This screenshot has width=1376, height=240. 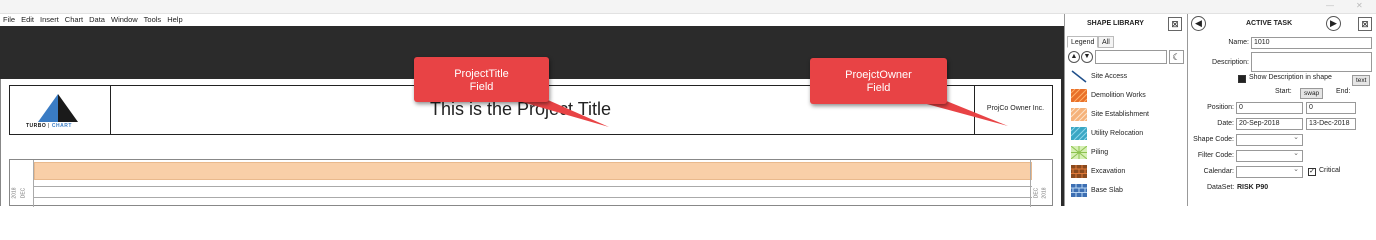 What do you see at coordinates (22, 183) in the screenshot?
I see `timescale-left: 2018 DEC` at bounding box center [22, 183].